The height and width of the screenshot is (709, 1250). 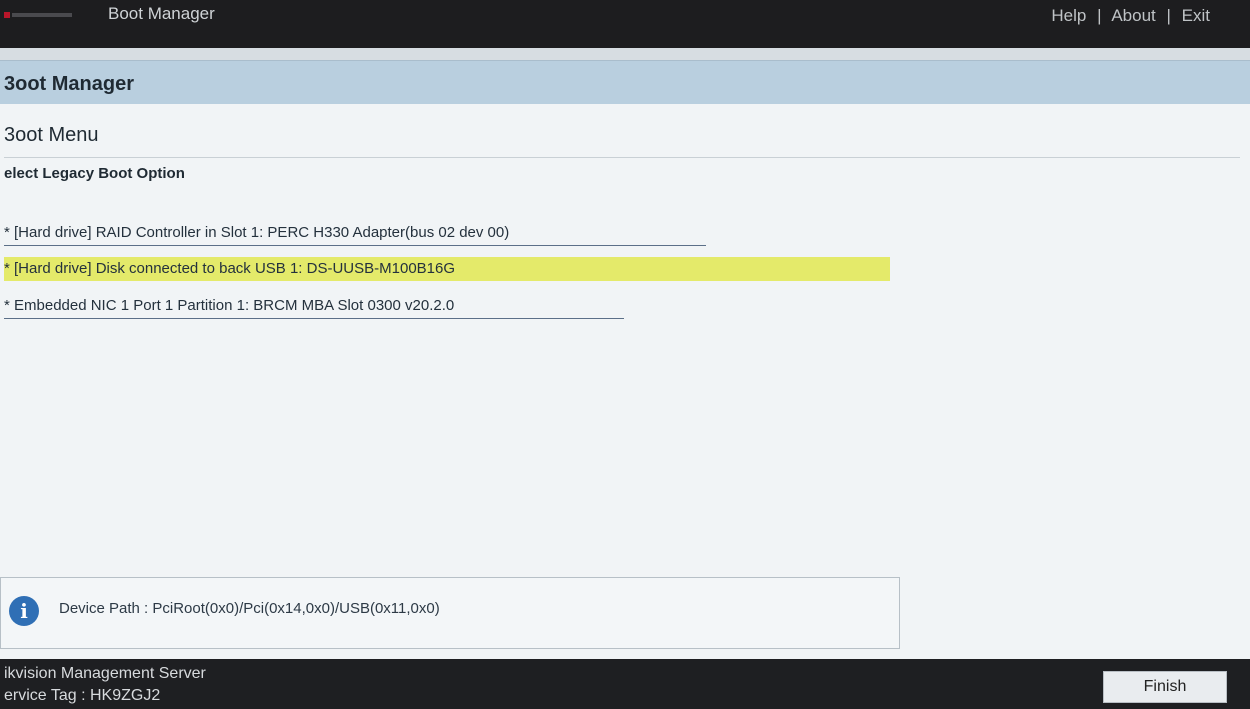 I want to click on top-bar: Boot Manager Help | About | Exit, so click(x=625, y=24).